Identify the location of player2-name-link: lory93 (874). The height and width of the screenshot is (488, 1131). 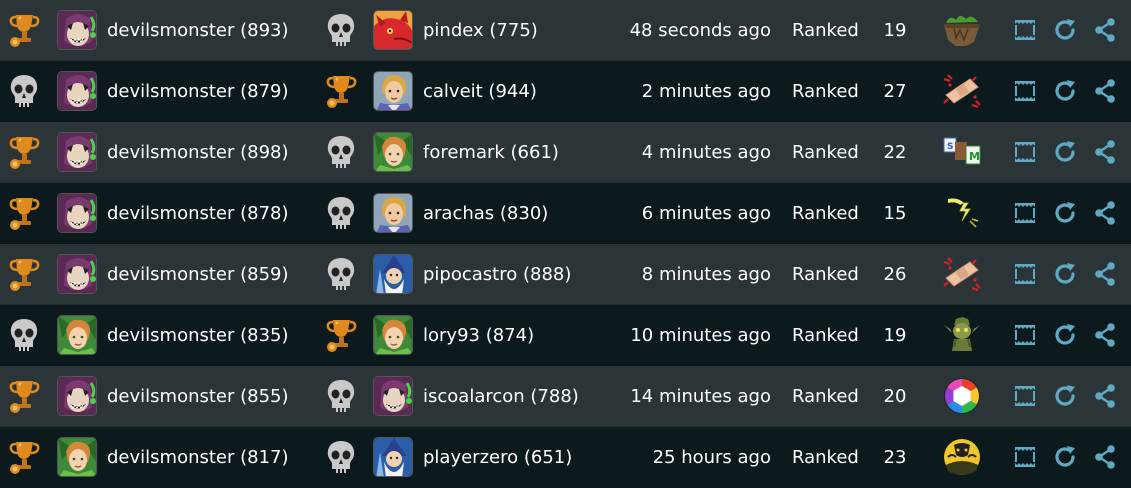
(478, 335).